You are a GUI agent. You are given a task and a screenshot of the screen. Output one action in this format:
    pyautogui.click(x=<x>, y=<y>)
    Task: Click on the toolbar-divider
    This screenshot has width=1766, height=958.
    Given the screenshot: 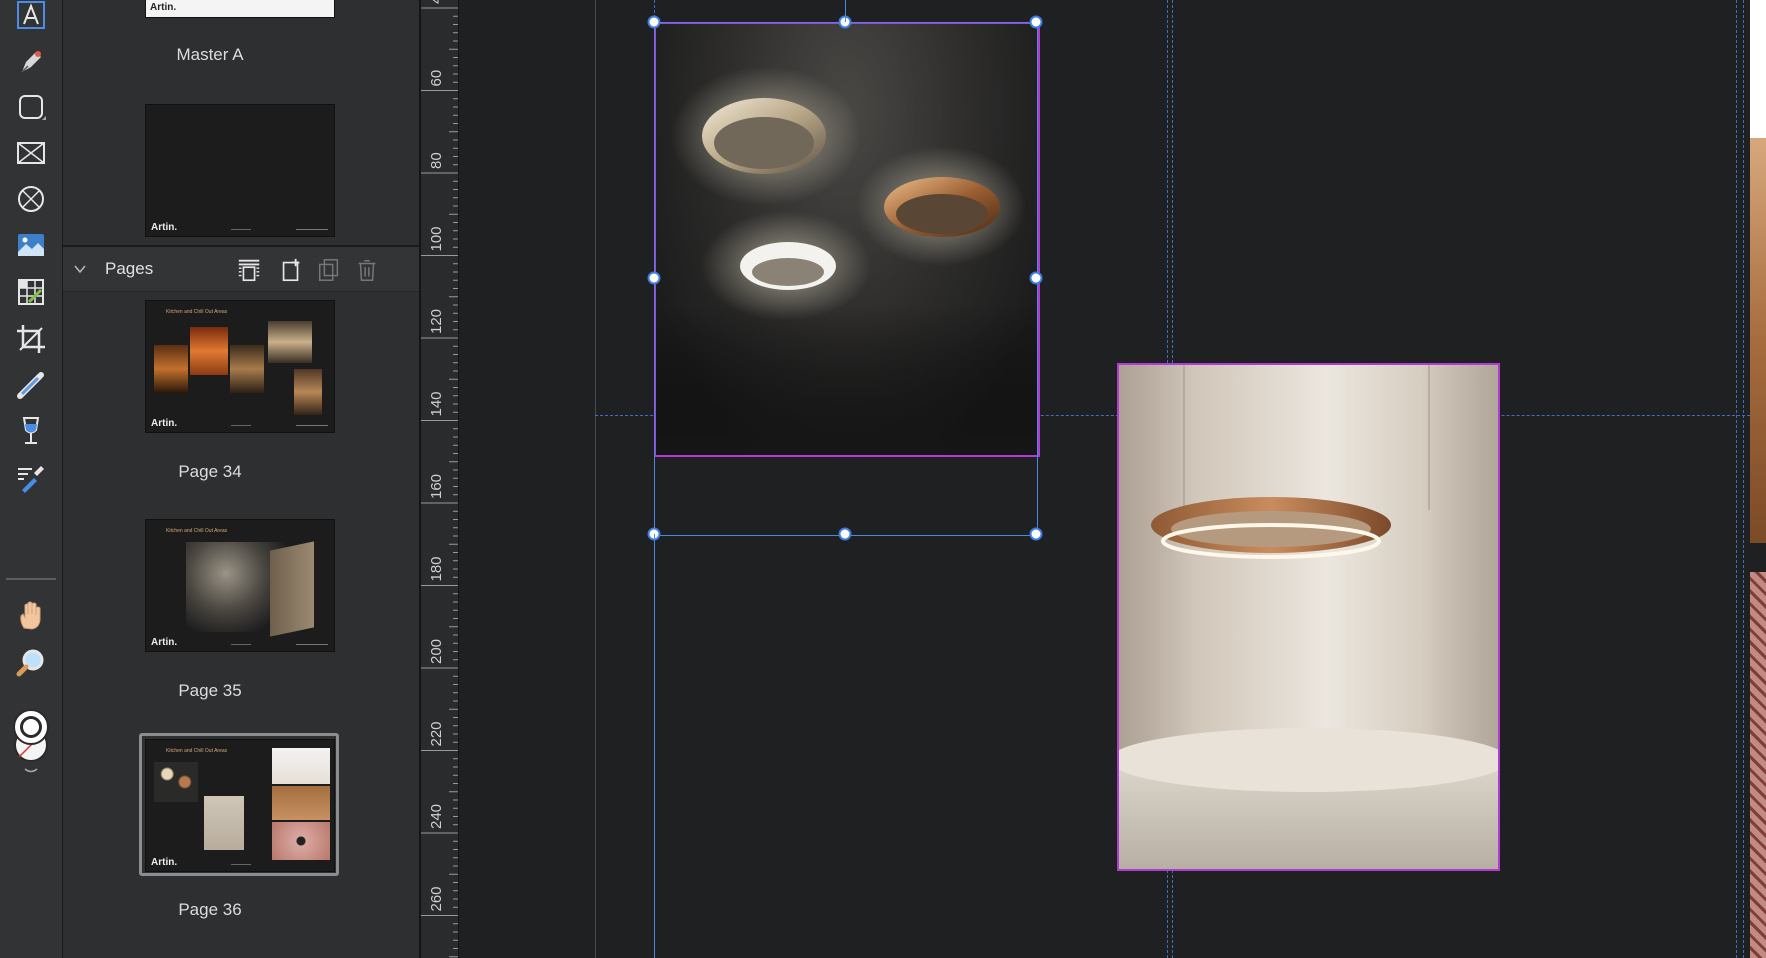 What is the action you would take?
    pyautogui.click(x=31, y=579)
    